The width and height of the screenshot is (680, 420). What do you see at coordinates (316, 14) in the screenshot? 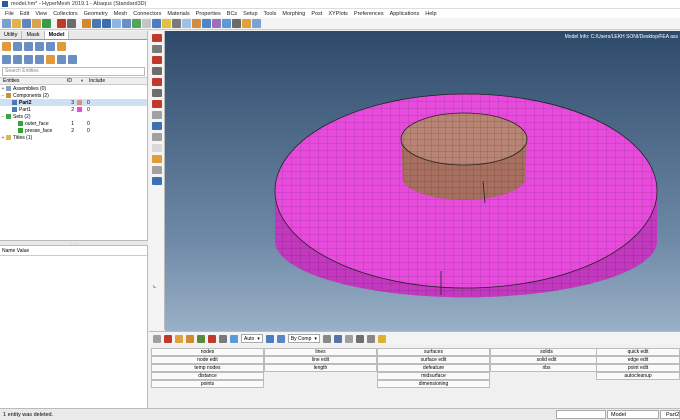
I see `menu-post: Post` at bounding box center [316, 14].